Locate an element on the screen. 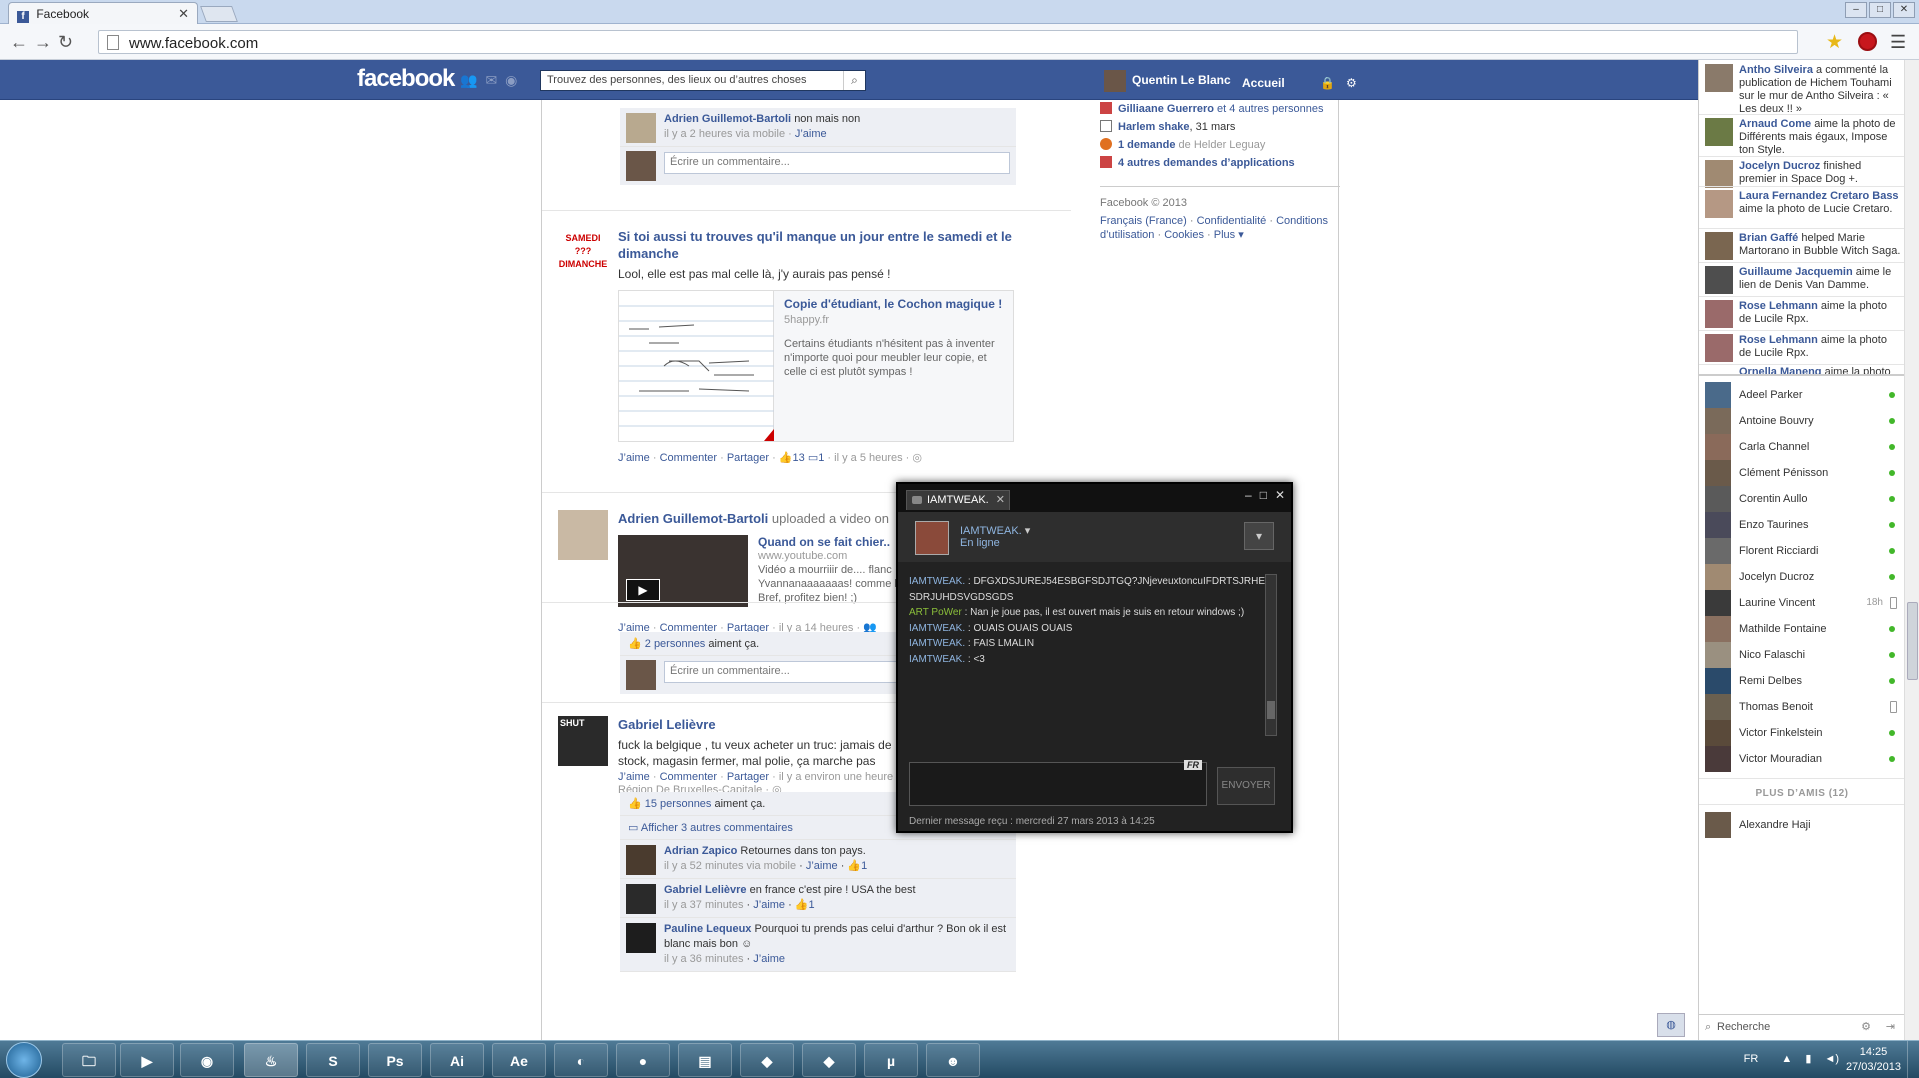 The image size is (1919, 1078). buddy-list-item: Florent Ricciardi is located at coordinates (1800, 551).